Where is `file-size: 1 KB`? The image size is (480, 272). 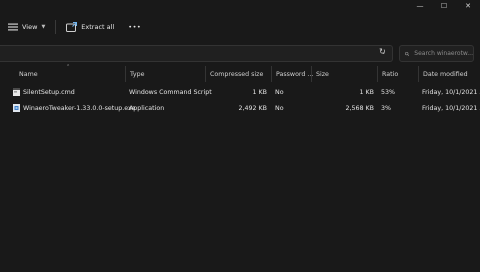
file-size: 1 KB is located at coordinates (366, 92).